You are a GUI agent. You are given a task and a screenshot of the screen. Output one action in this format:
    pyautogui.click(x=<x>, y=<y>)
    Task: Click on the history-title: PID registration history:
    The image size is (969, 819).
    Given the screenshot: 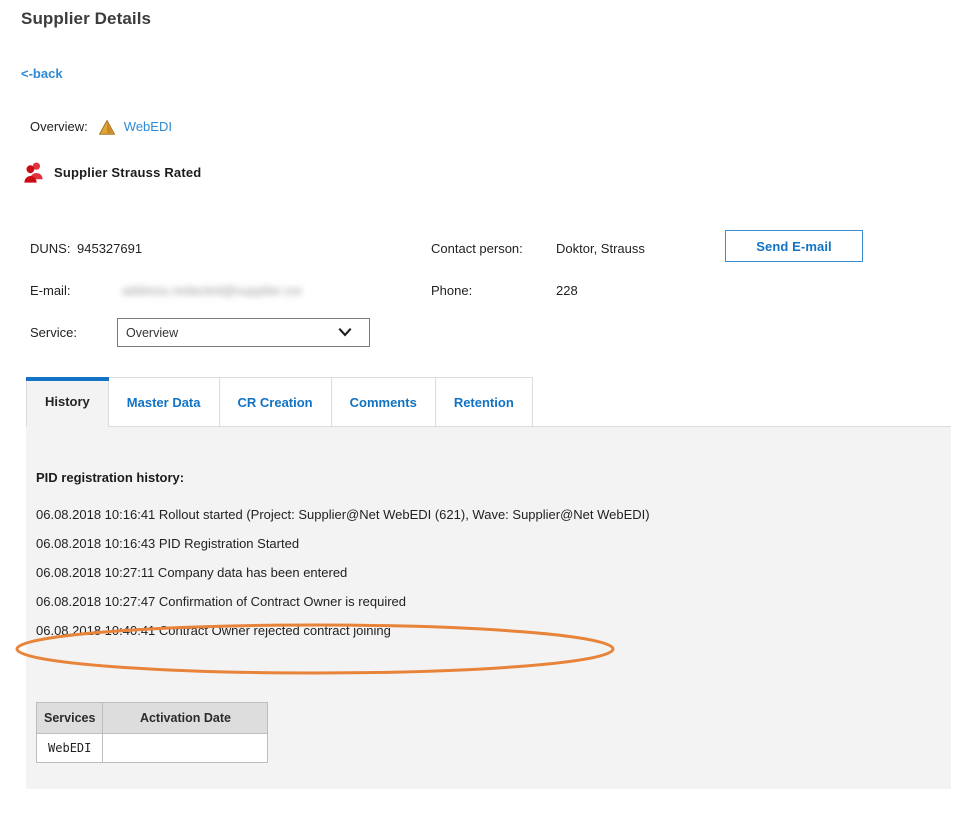 What is the action you would take?
    pyautogui.click(x=110, y=477)
    